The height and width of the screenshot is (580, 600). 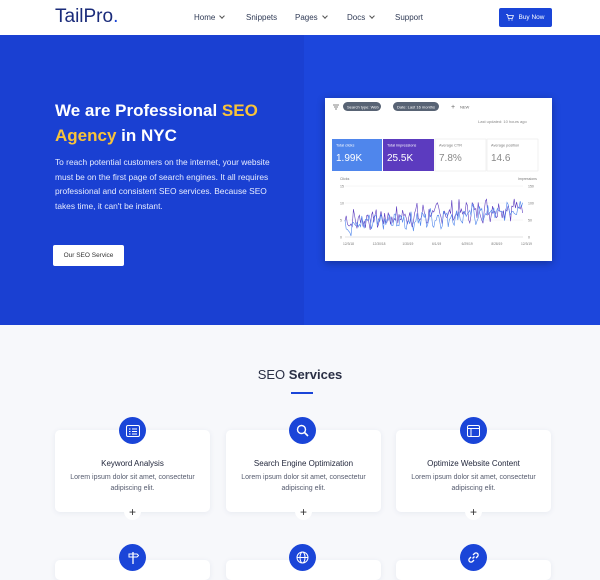 What do you see at coordinates (132, 430) in the screenshot?
I see `list-icon` at bounding box center [132, 430].